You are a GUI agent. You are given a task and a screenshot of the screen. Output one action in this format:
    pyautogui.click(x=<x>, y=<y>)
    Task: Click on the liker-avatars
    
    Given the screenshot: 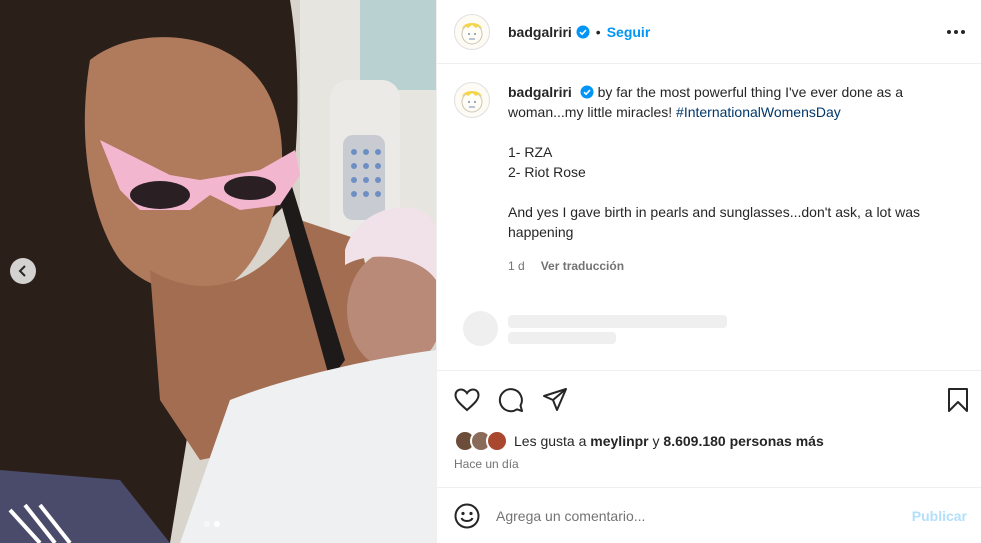 What is the action you would take?
    pyautogui.click(x=481, y=441)
    